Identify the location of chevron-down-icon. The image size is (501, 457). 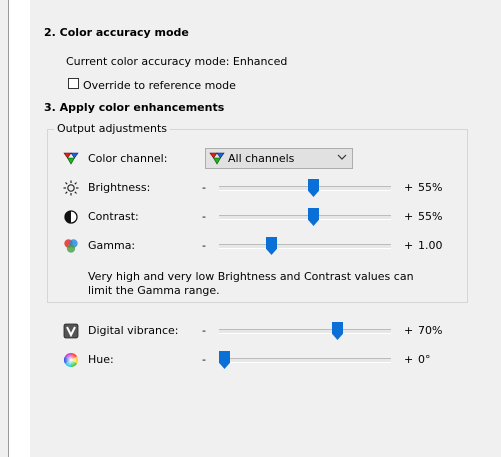
(342, 157).